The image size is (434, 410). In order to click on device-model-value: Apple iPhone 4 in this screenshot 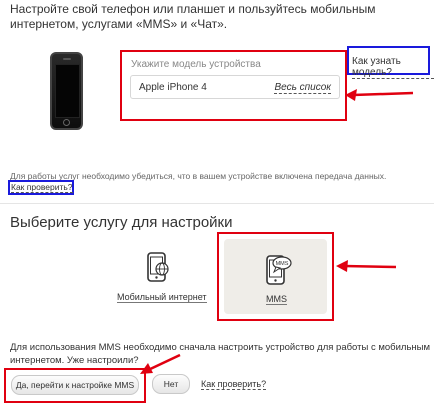, I will do `click(173, 87)`.